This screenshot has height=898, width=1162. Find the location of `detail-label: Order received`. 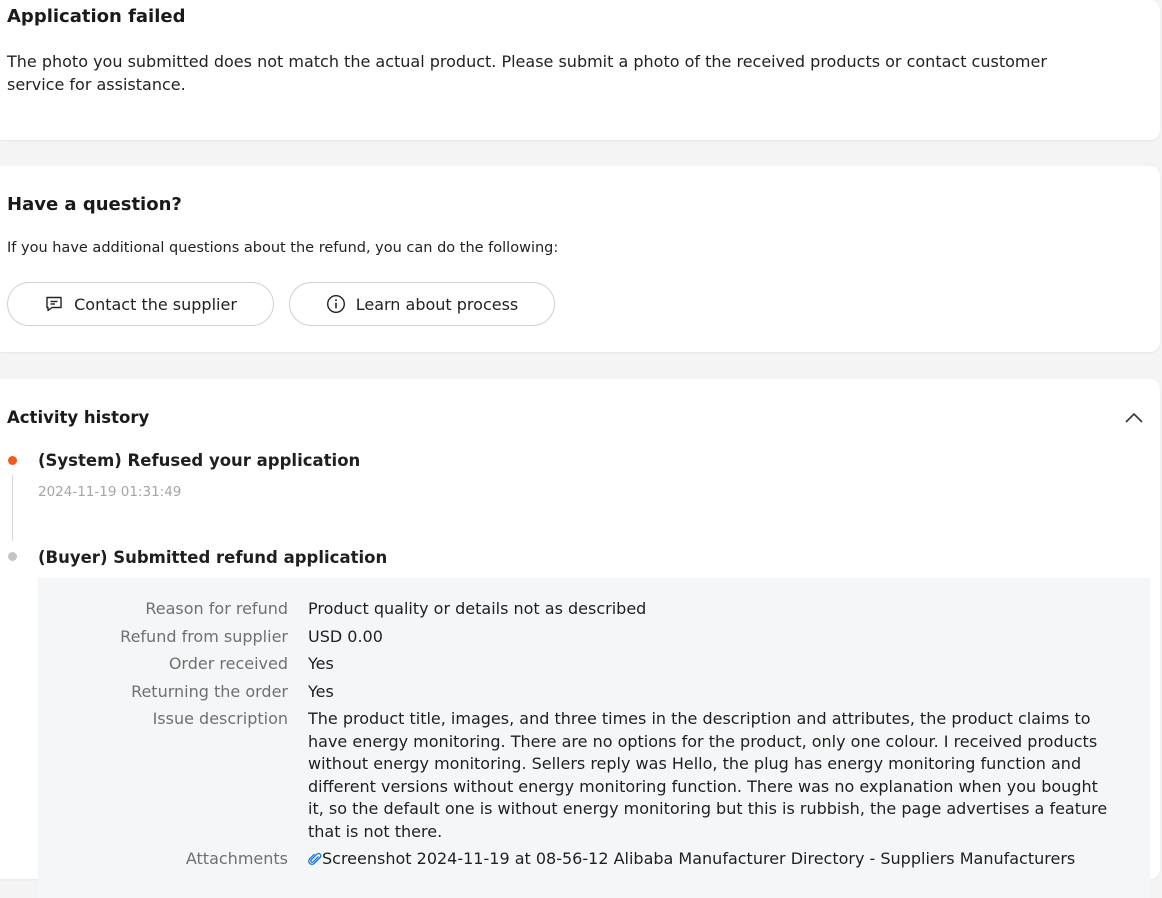

detail-label: Order received is located at coordinates (228, 663).